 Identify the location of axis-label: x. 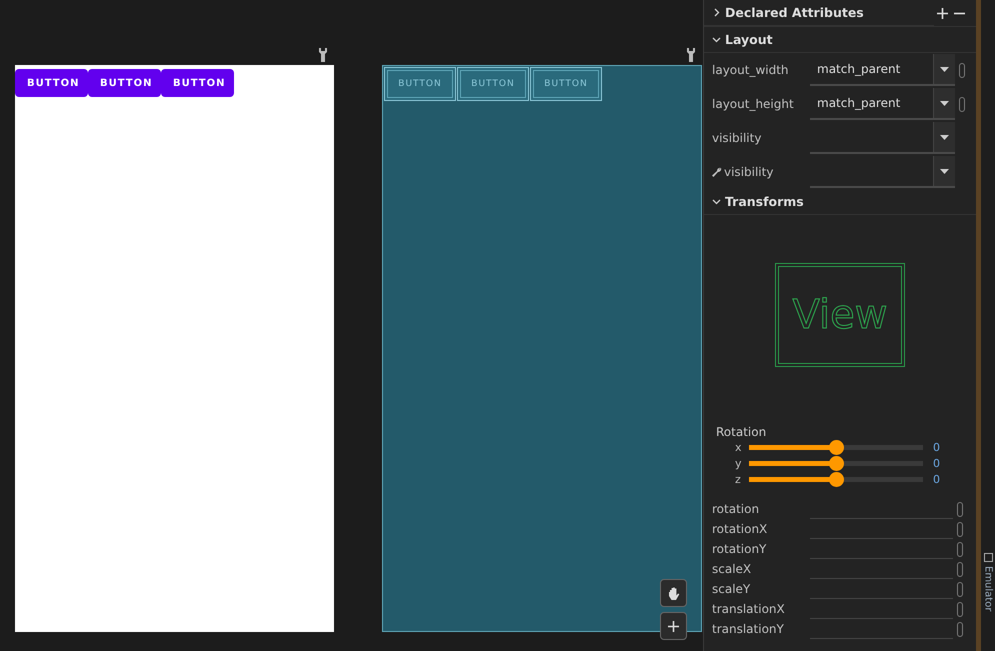
(739, 447).